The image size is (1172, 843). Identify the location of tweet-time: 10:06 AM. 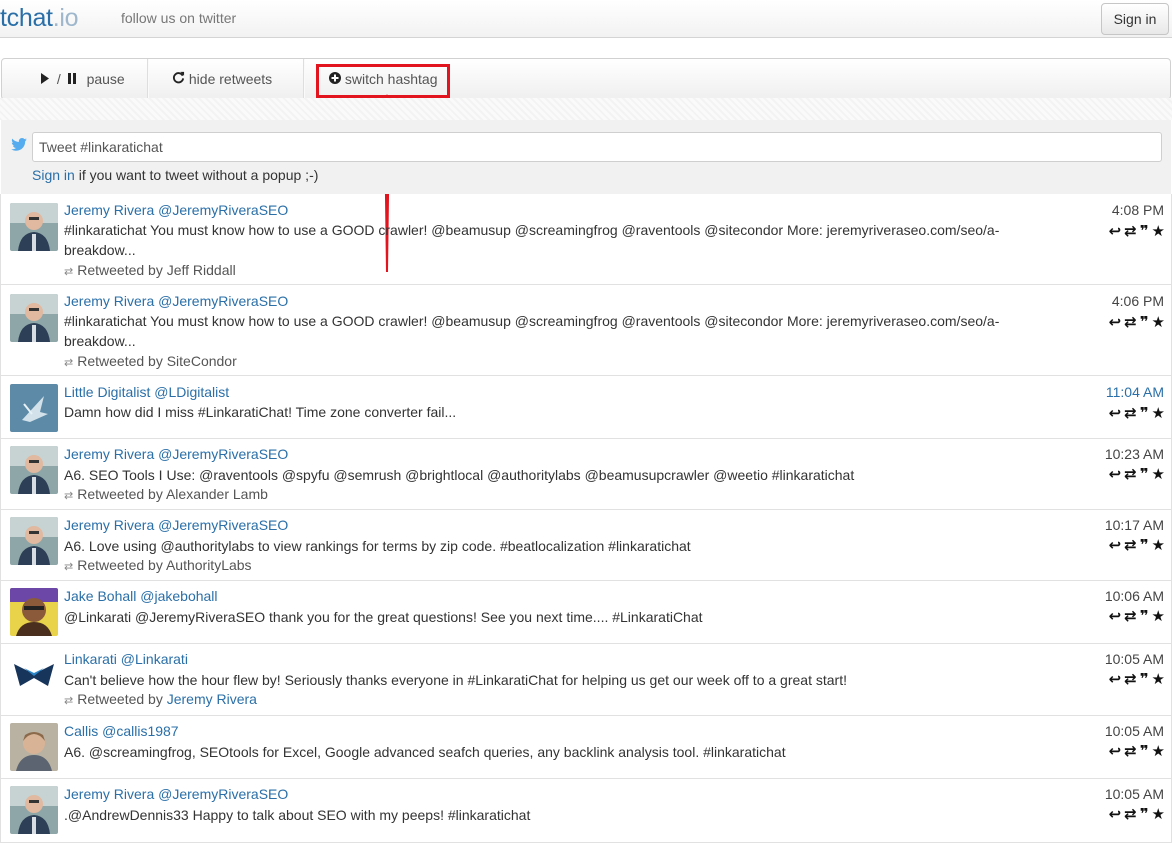
(1134, 596).